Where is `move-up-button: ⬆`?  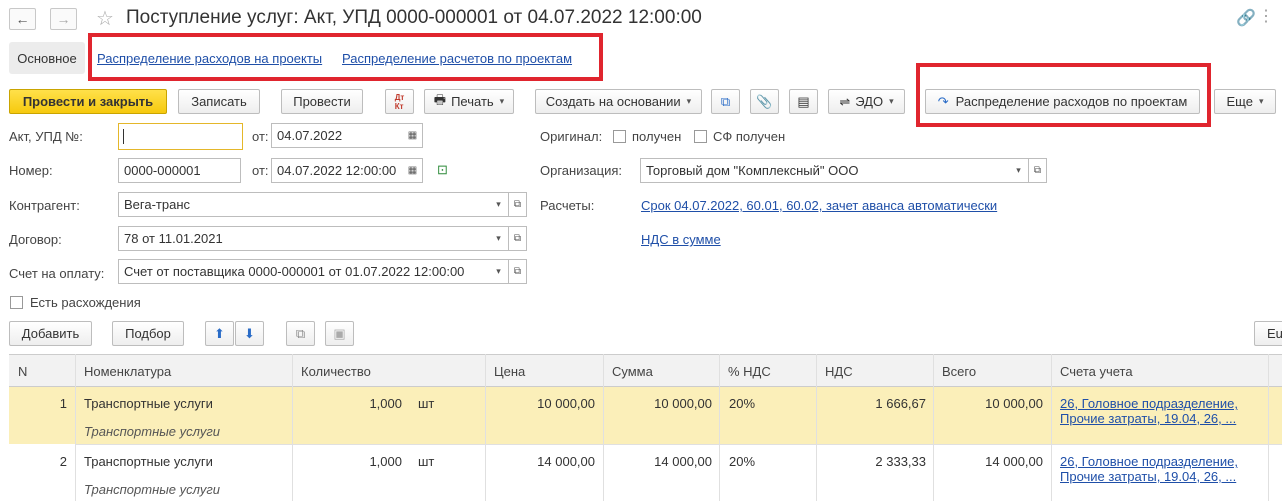 move-up-button: ⬆ is located at coordinates (219, 333).